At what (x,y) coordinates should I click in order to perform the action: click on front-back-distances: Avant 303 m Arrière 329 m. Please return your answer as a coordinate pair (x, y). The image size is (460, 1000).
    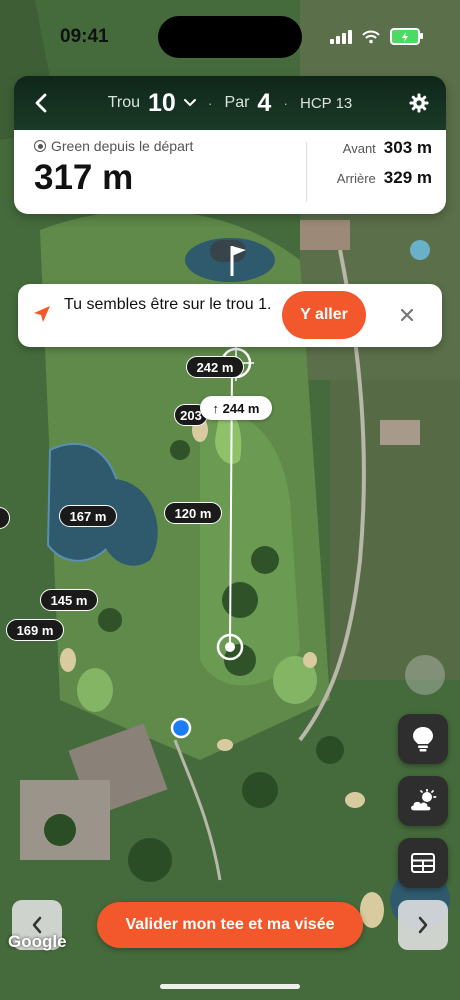
    Looking at the image, I should click on (377, 168).